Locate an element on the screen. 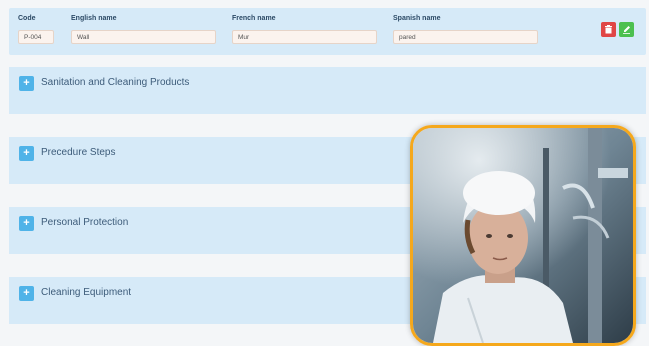 This screenshot has width=649, height=346. trash-icon is located at coordinates (608, 29).